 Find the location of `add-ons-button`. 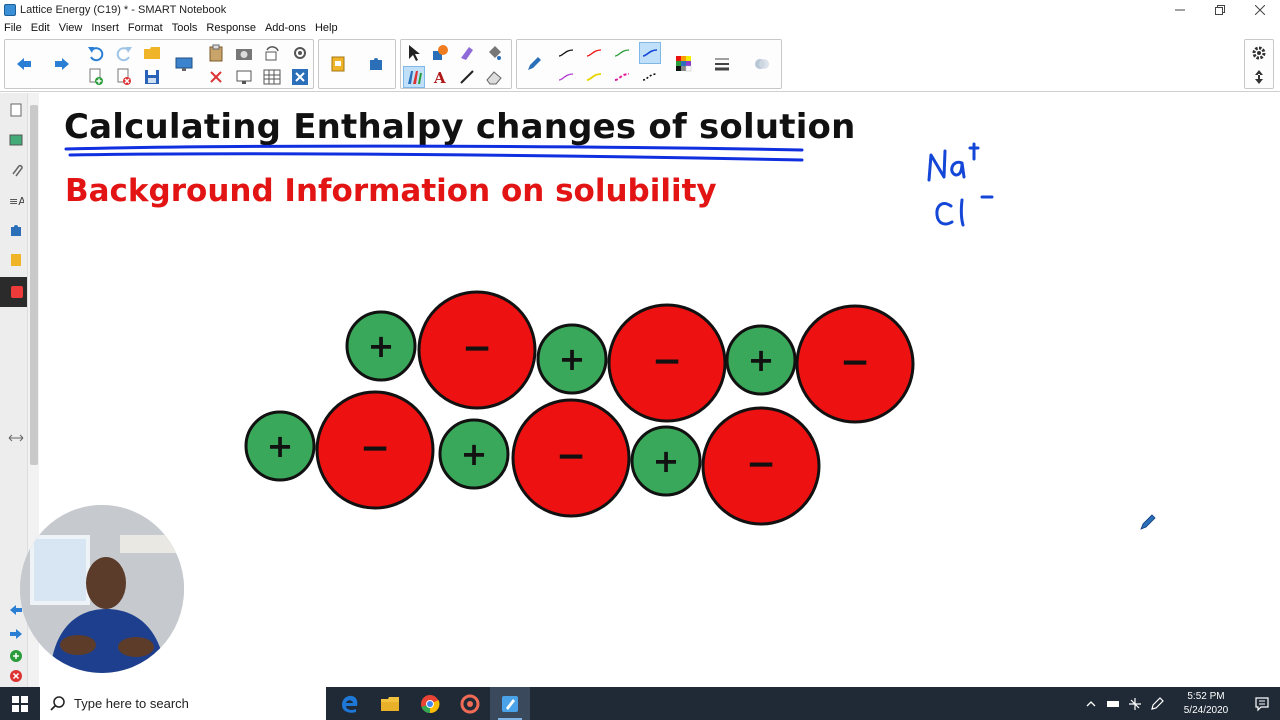

add-ons-button is located at coordinates (376, 64).